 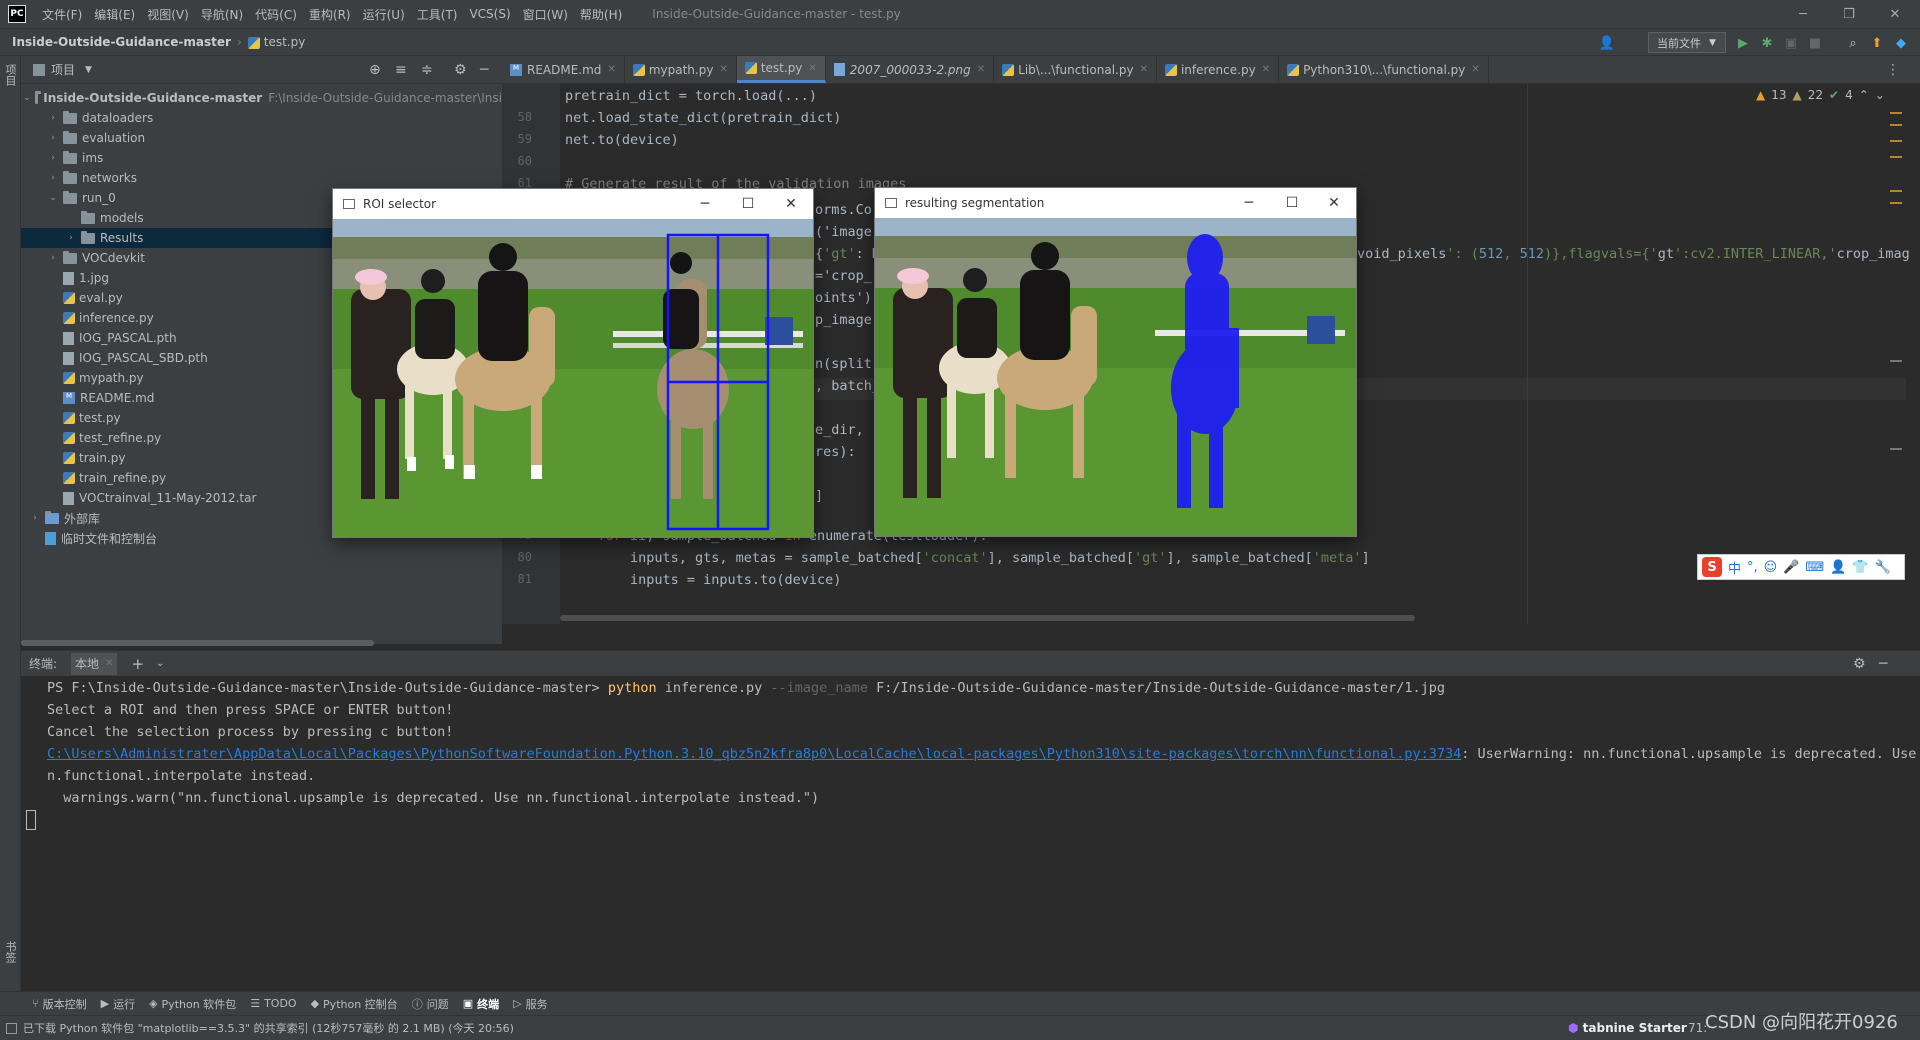 What do you see at coordinates (601, 14) in the screenshot?
I see `menu-help: 帮助(H)` at bounding box center [601, 14].